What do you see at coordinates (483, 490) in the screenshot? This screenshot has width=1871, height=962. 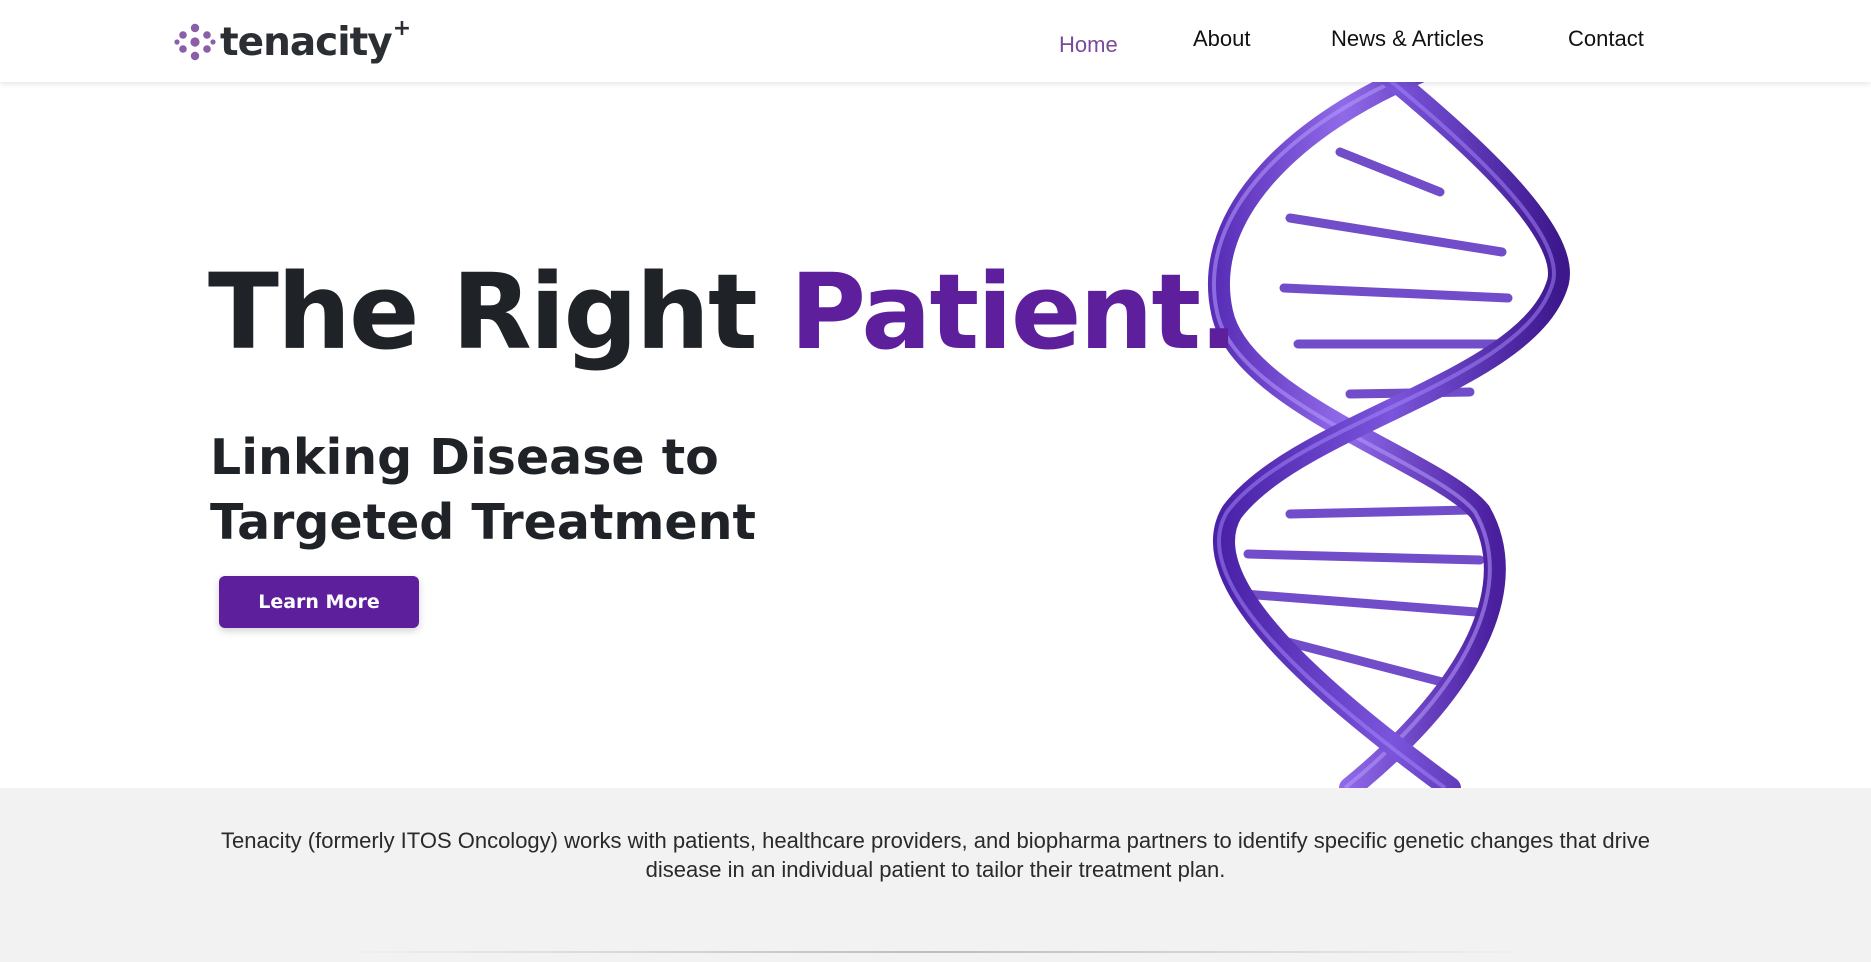 I see `hero-subheadline: Linking Disease to Targeted Treatment` at bounding box center [483, 490].